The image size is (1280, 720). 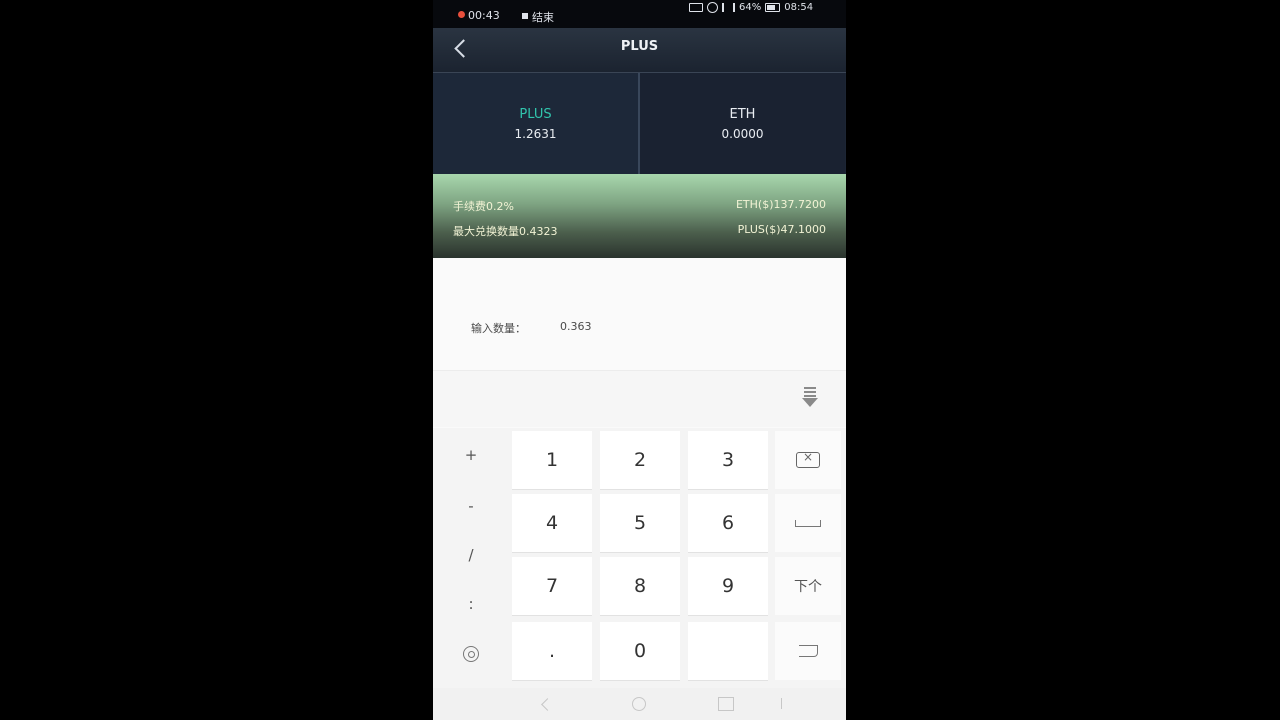 What do you see at coordinates (728, 586) in the screenshot?
I see `key-9: 9` at bounding box center [728, 586].